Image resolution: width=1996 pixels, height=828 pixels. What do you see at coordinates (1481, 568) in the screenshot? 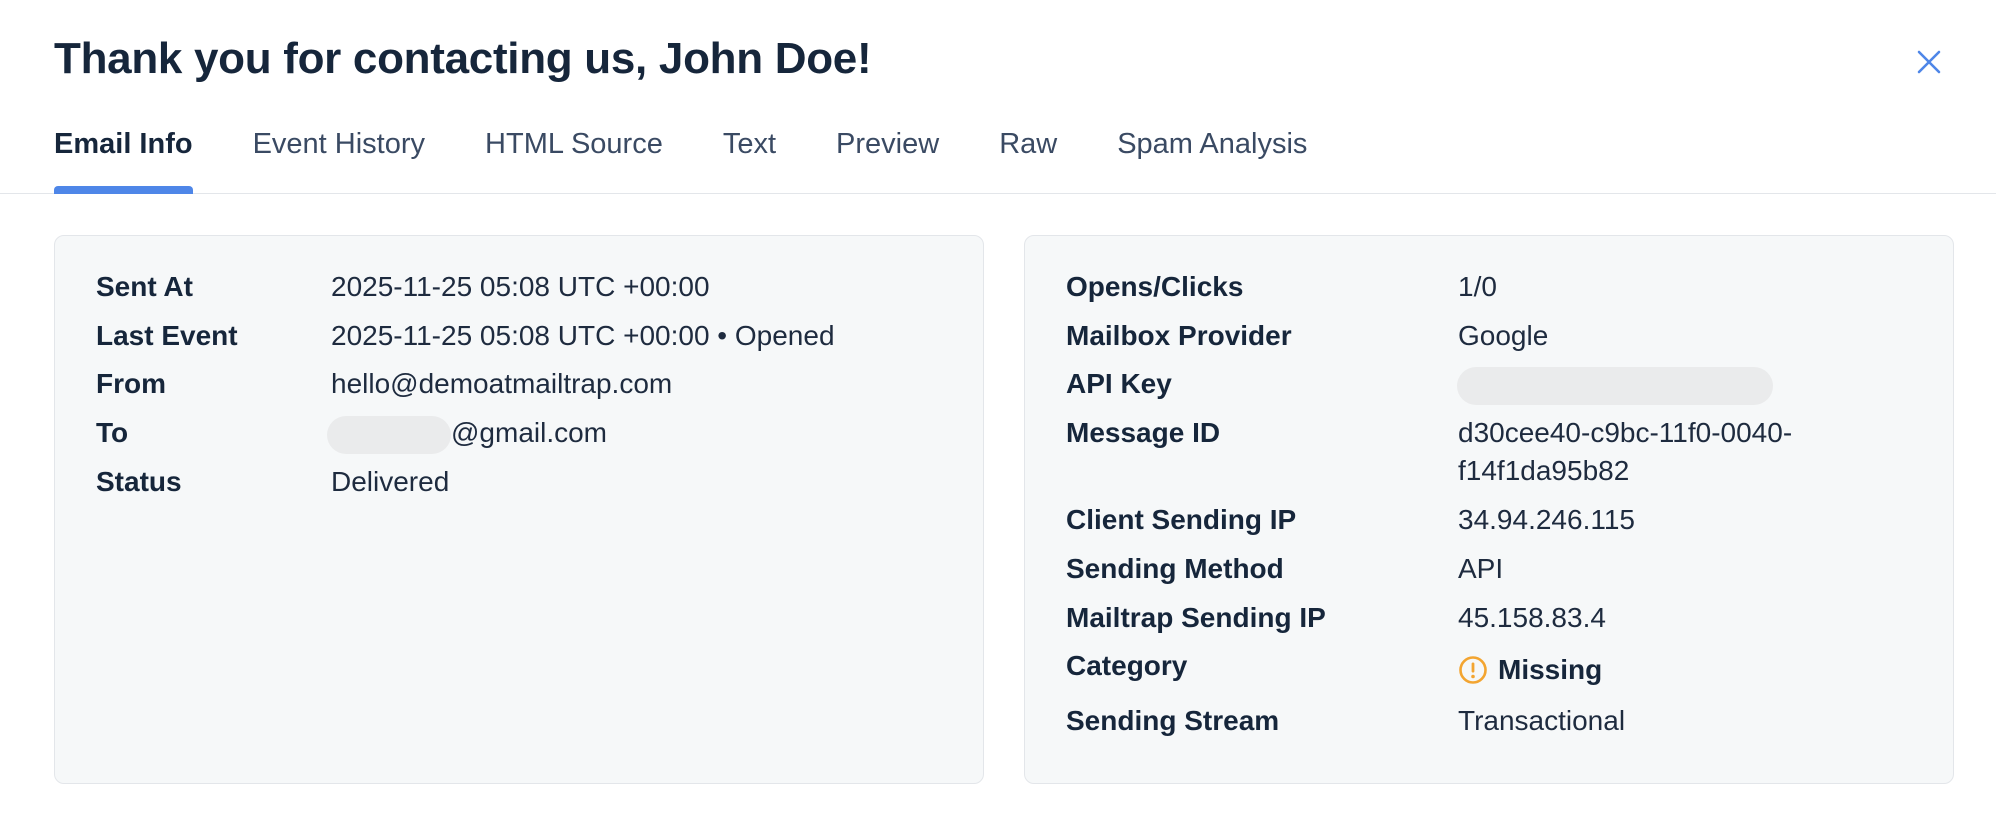
I see `sending-method-value: API` at bounding box center [1481, 568].